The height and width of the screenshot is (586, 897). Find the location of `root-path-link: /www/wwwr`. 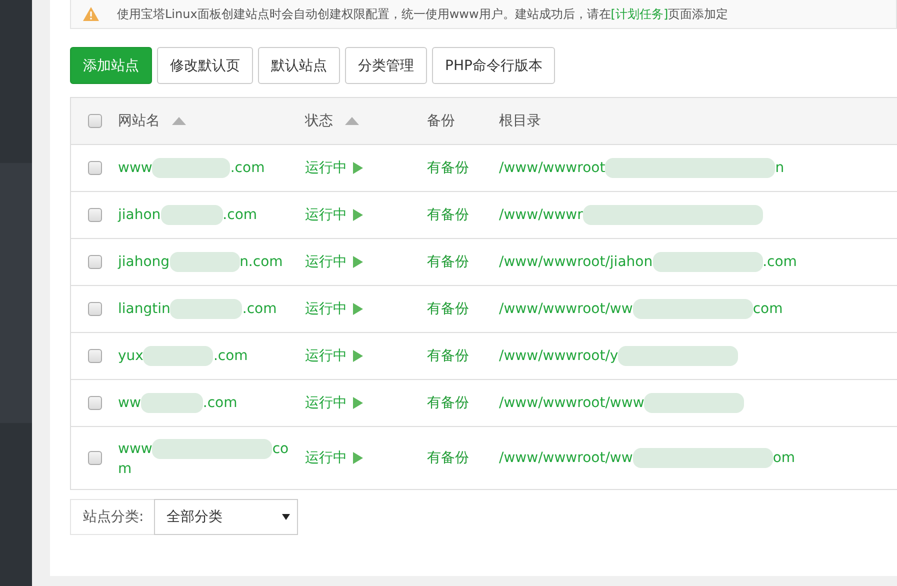

root-path-link: /www/wwwr is located at coordinates (541, 215).